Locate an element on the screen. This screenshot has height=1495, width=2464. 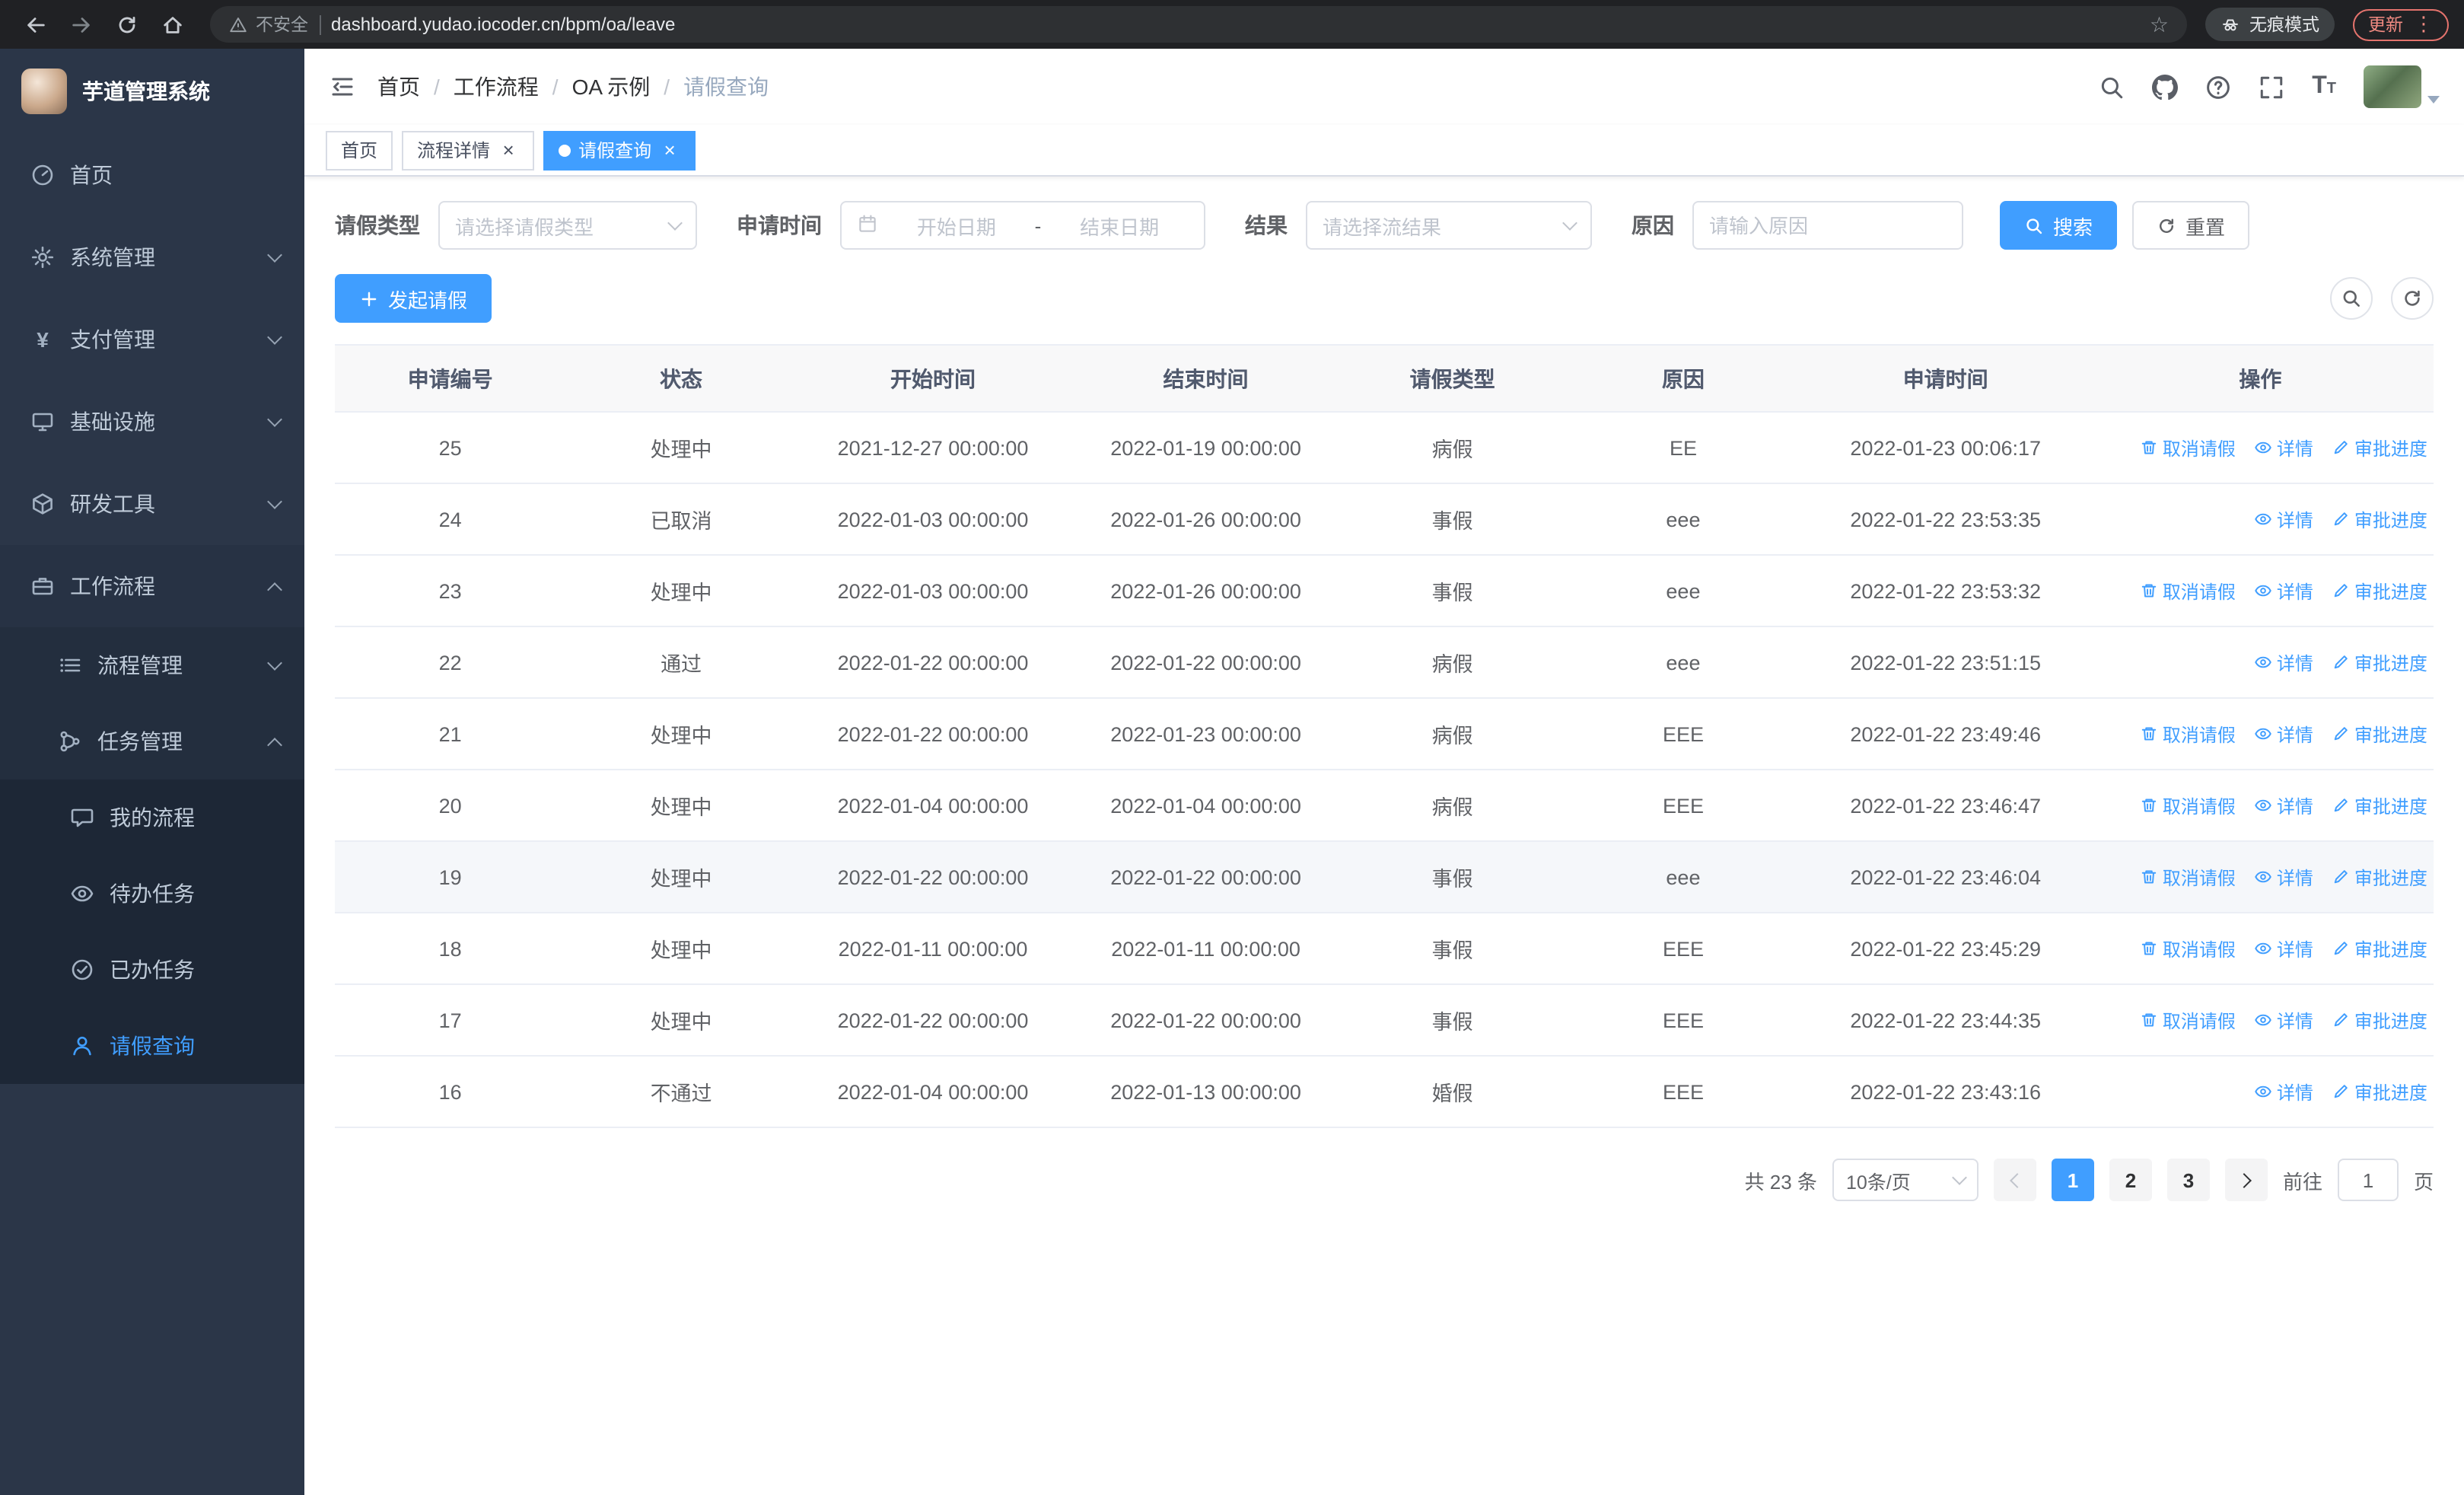
security-warning: 不安全 is located at coordinates (268, 25).